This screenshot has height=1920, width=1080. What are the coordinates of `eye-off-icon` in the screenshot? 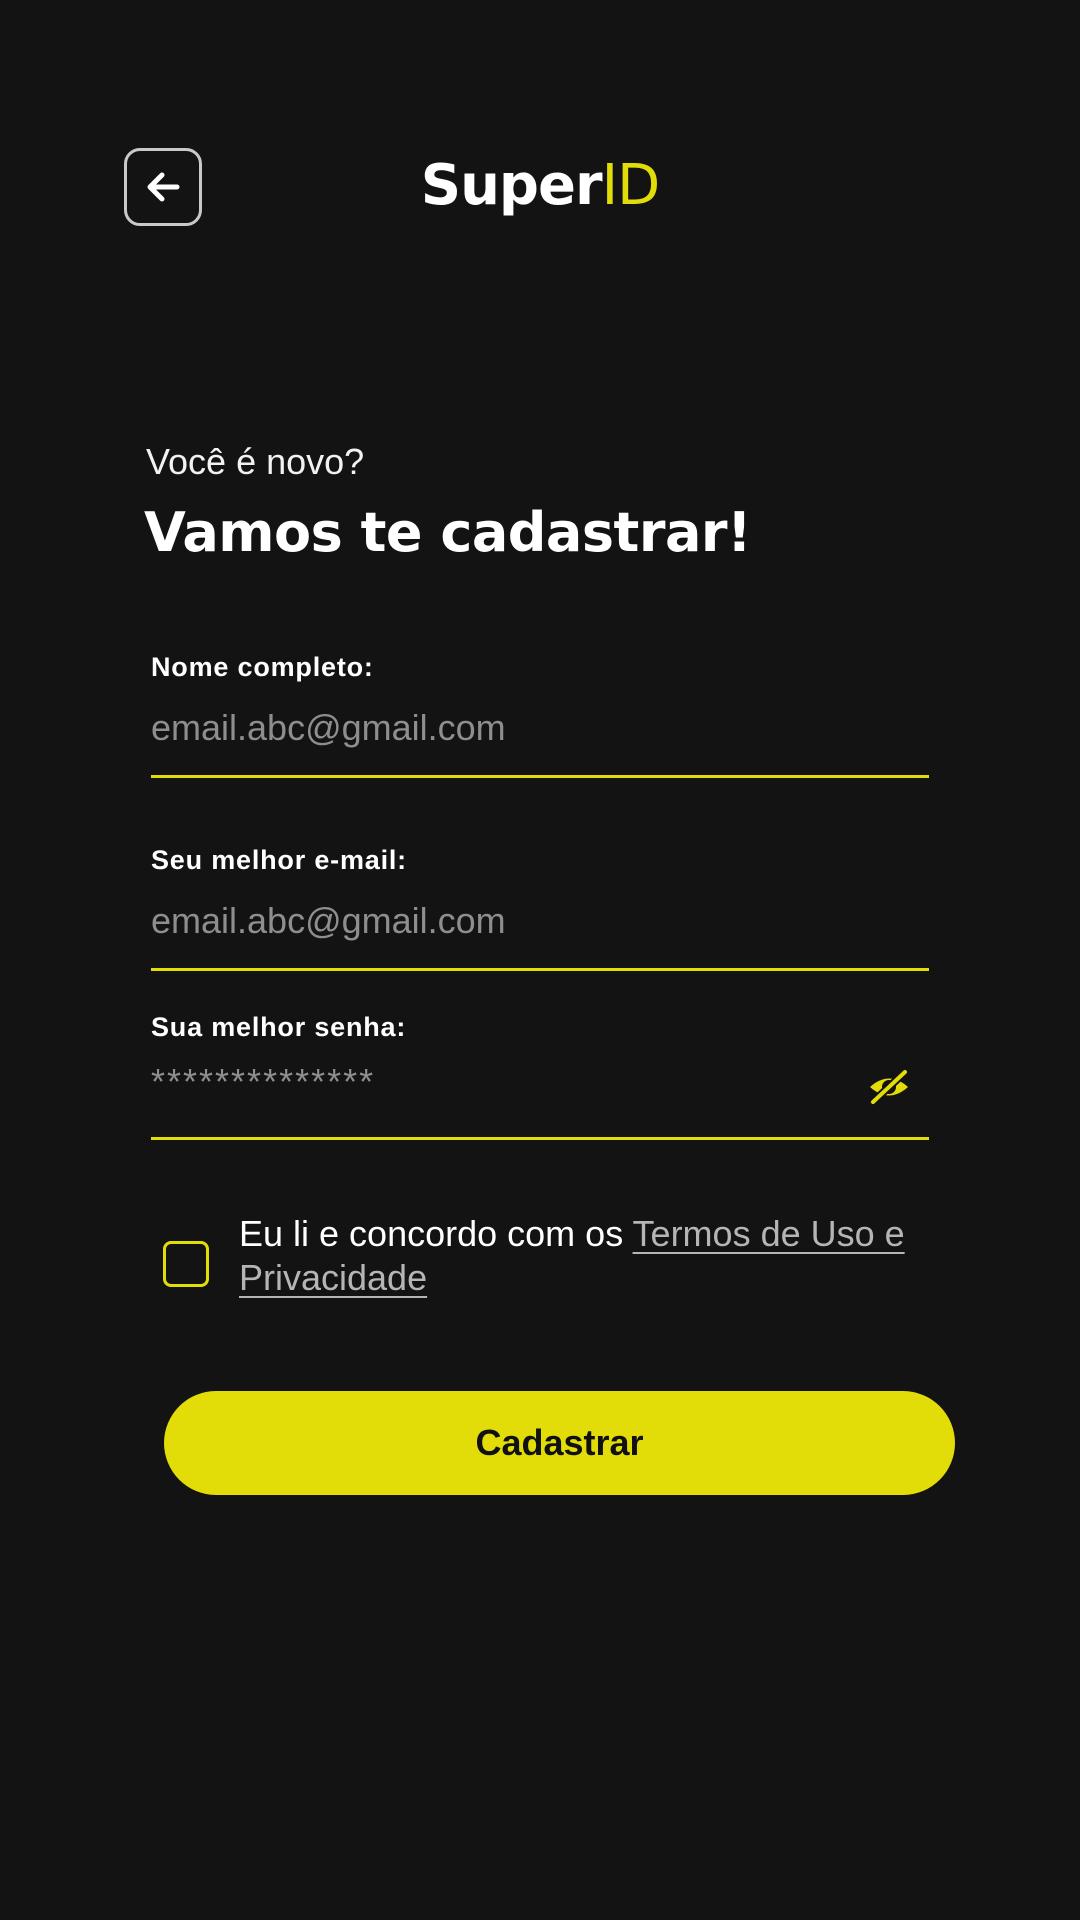 It's located at (889, 1089).